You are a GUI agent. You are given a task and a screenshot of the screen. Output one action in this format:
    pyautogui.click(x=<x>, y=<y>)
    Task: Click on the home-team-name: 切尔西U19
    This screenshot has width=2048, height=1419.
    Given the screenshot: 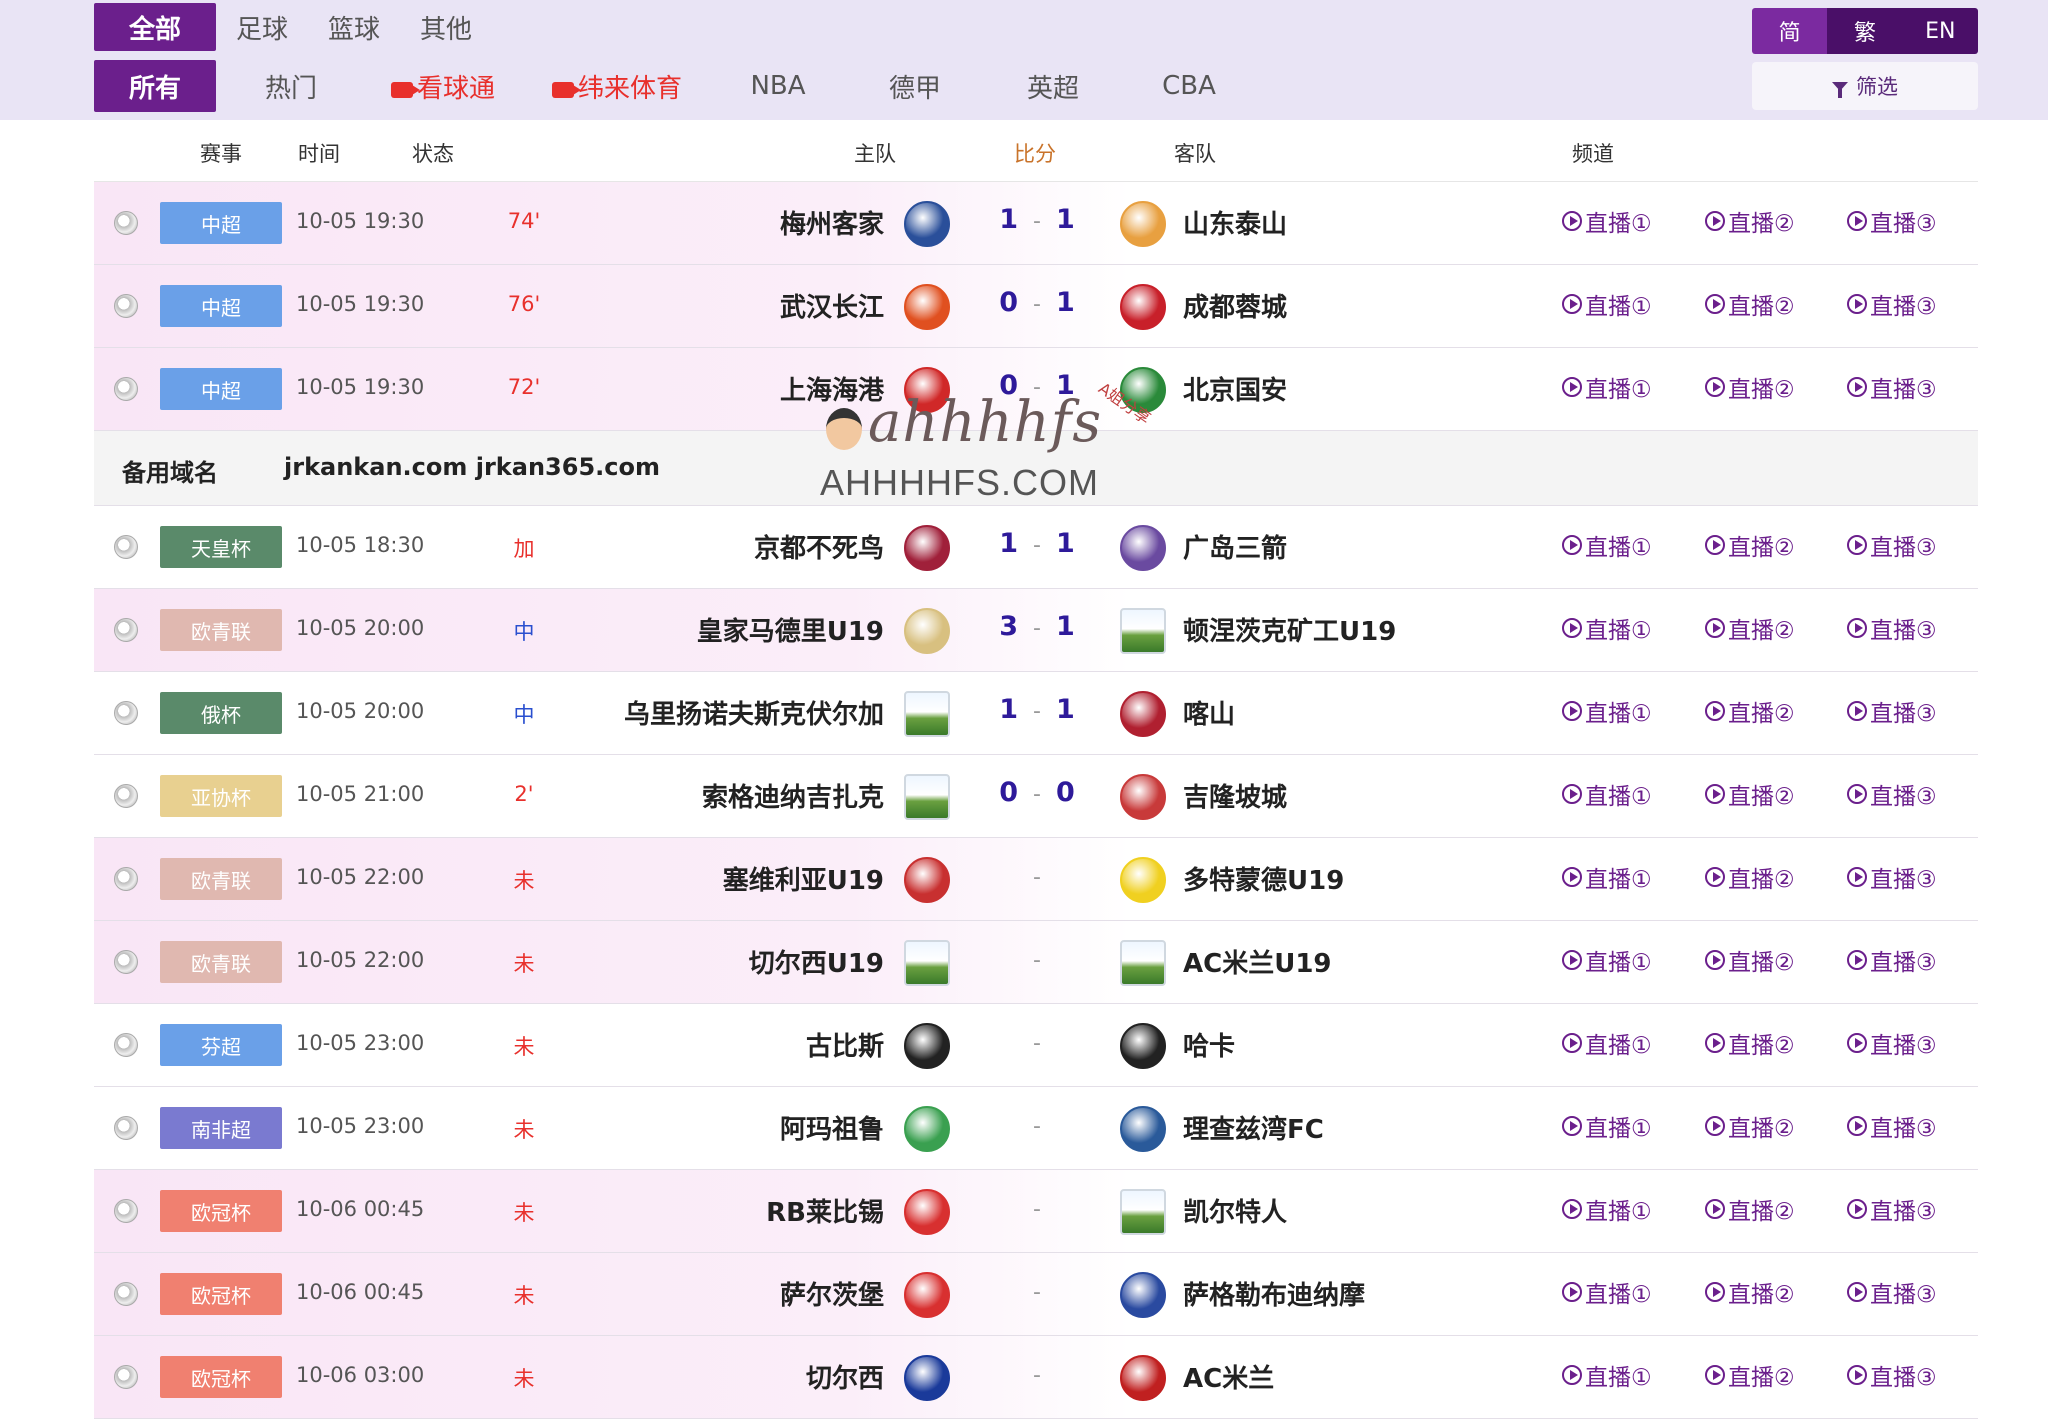 What is the action you would take?
    pyautogui.click(x=816, y=961)
    